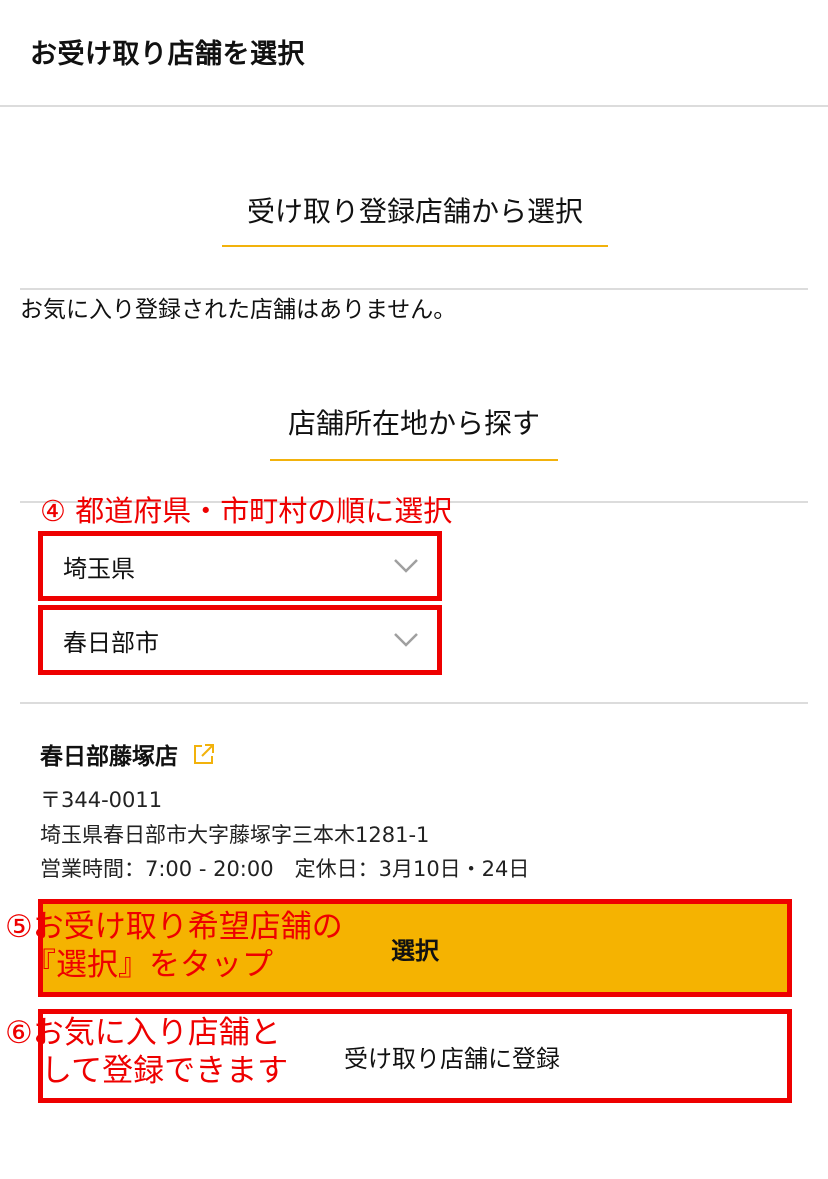 The image size is (828, 1179). I want to click on annotation-step6-line2: して登録できます, so click(165, 1071).